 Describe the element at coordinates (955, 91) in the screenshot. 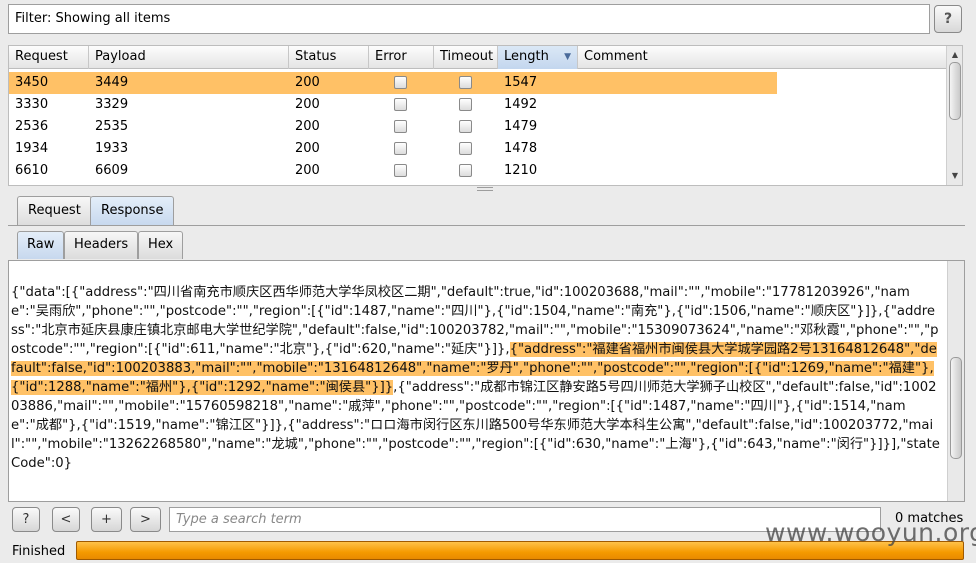

I see `table-scroll-thumb` at that location.